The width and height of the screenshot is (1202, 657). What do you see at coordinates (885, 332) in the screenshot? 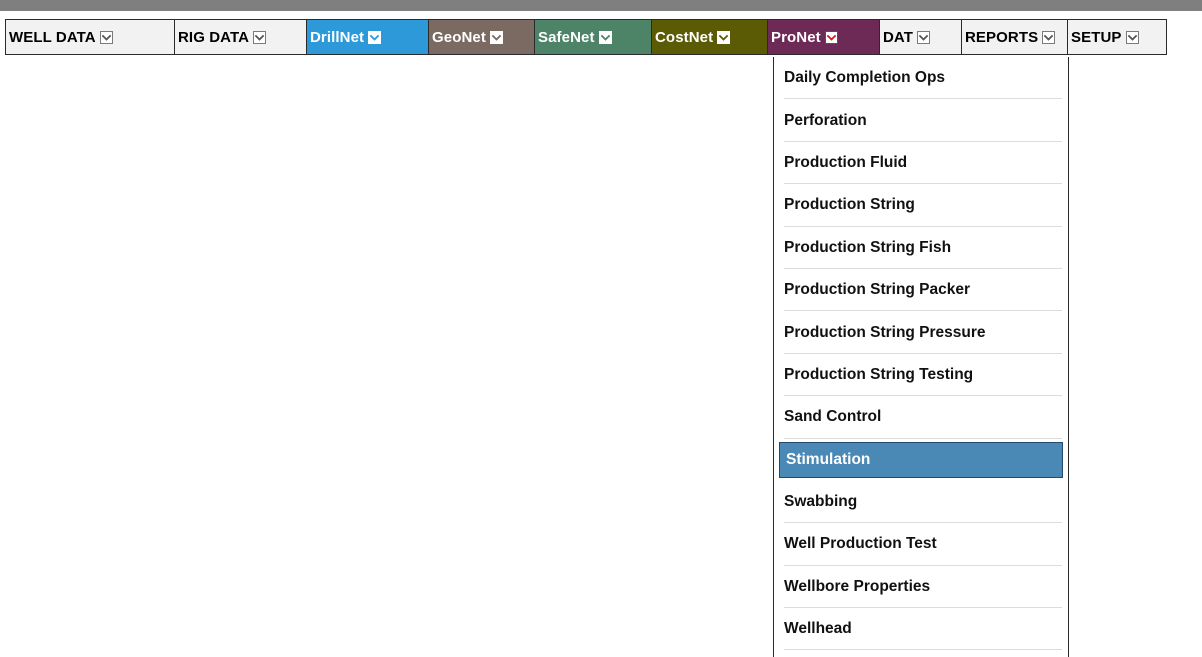
I see `dropdown-item-label: Production String Pressure` at bounding box center [885, 332].